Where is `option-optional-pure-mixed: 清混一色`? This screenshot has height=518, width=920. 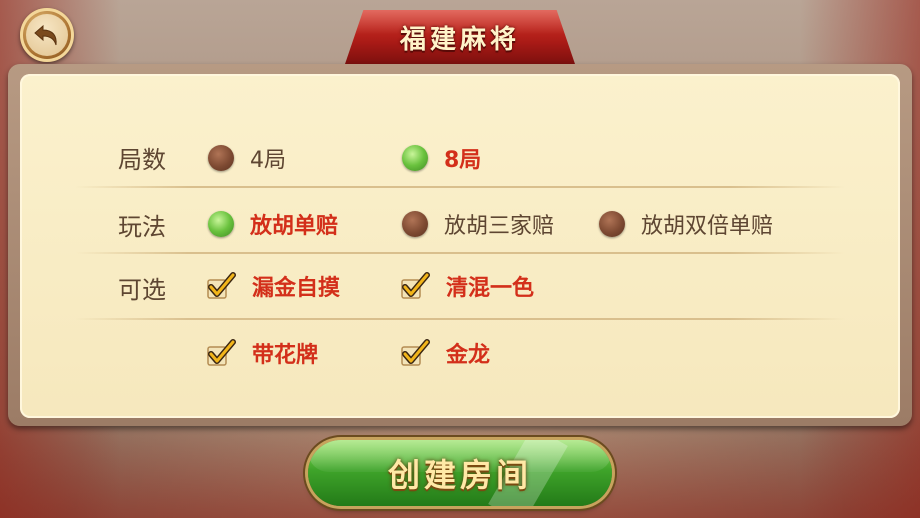 option-optional-pure-mixed: 清混一色 is located at coordinates (467, 286).